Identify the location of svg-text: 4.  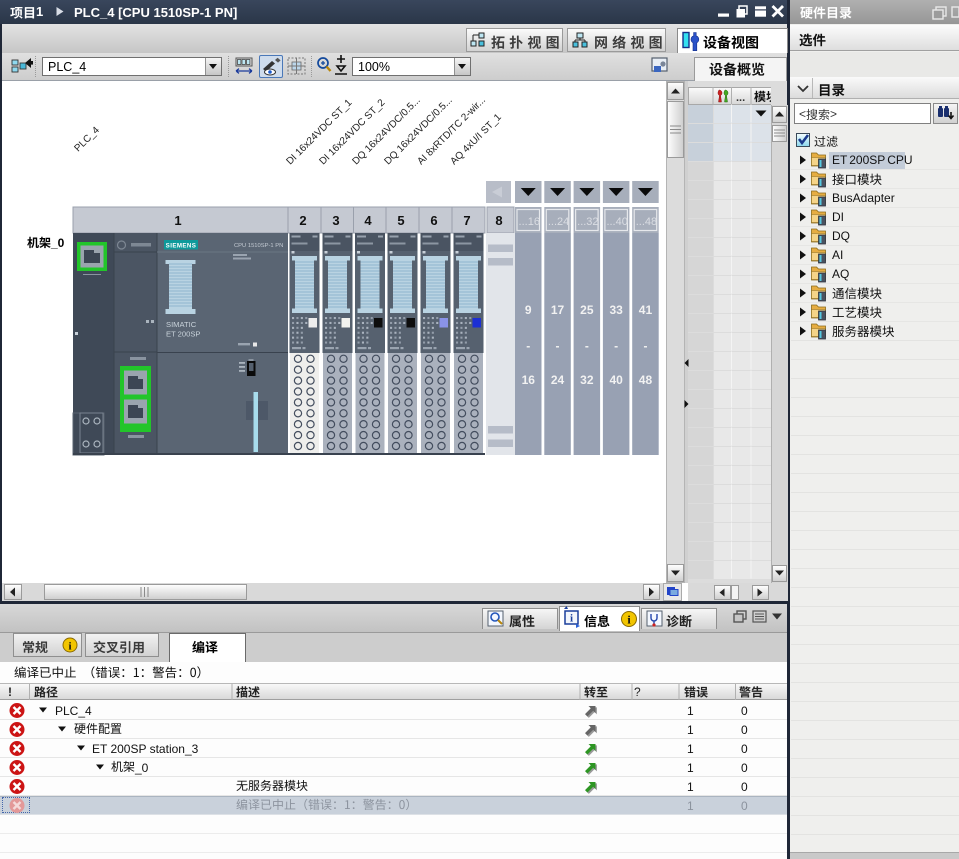
(368, 220).